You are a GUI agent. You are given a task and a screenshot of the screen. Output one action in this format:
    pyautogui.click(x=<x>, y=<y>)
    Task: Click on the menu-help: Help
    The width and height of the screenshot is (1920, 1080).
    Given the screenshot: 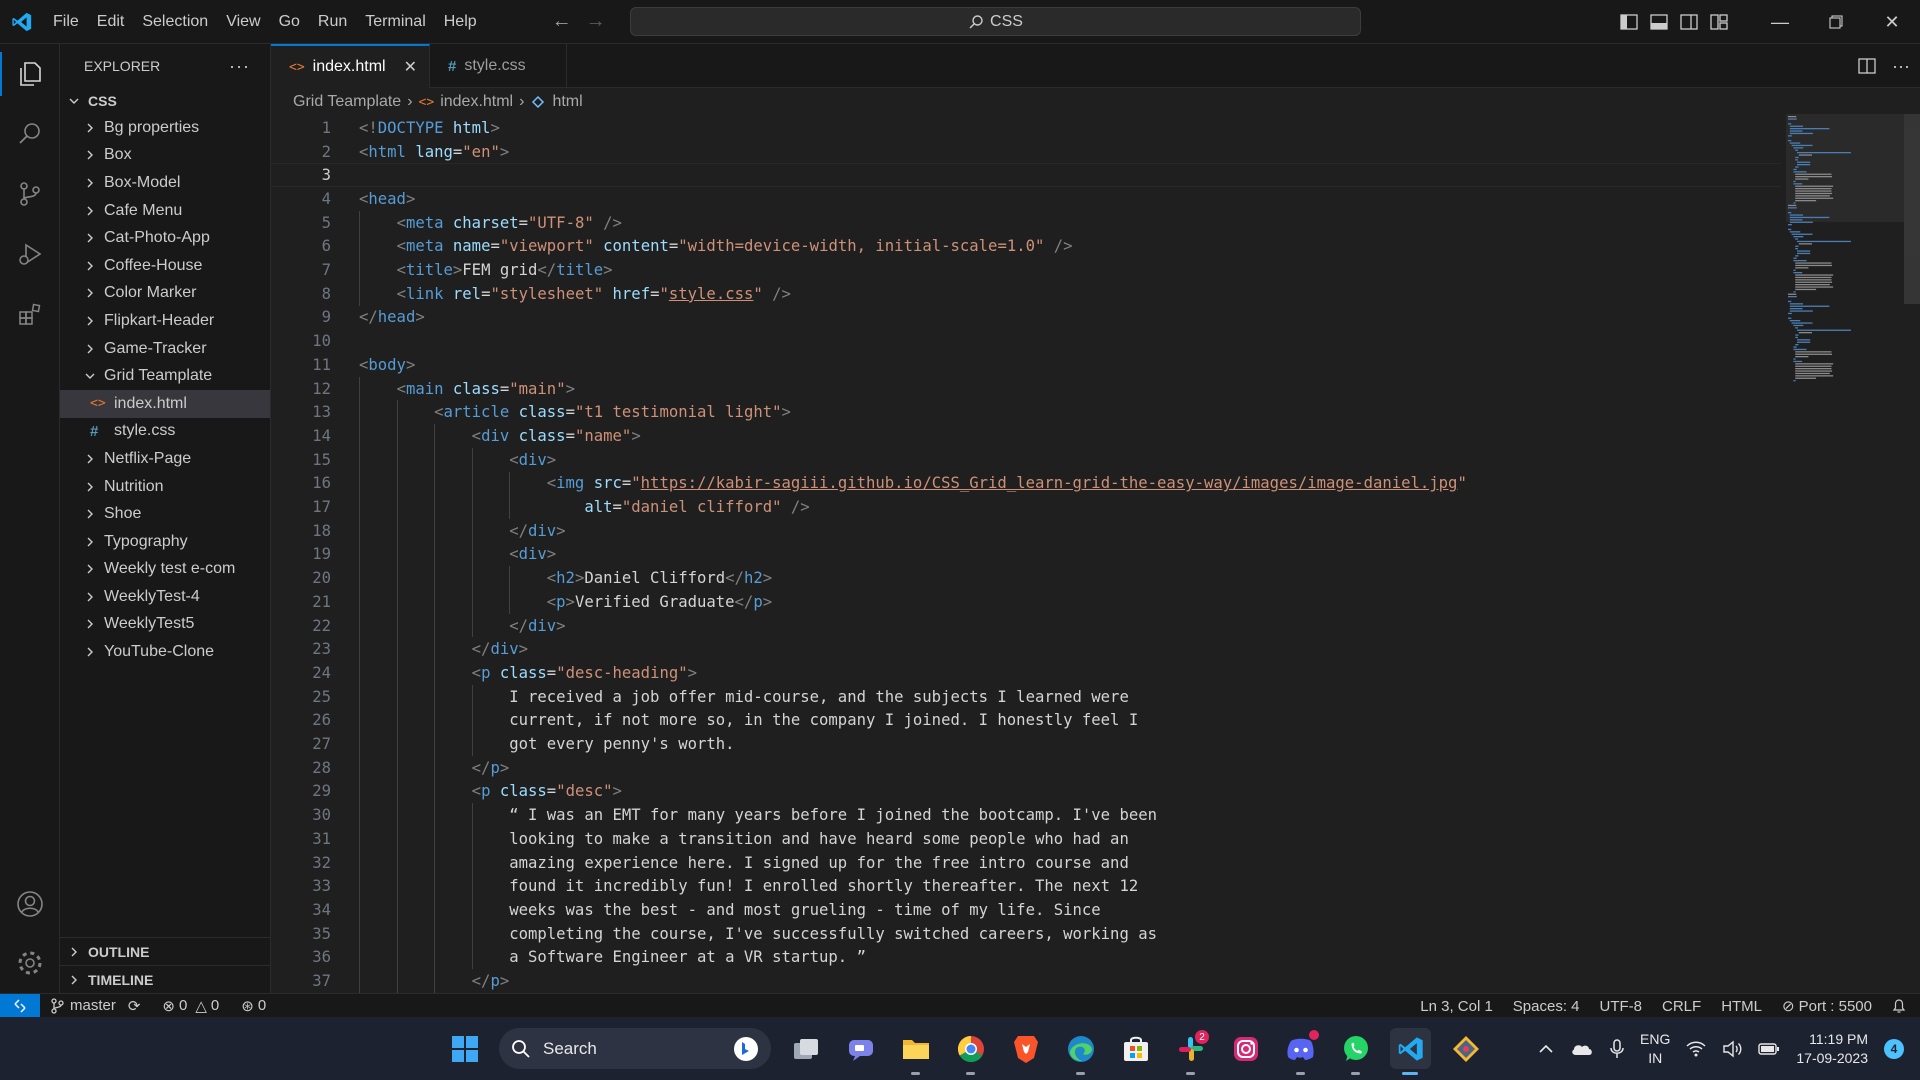 What is the action you would take?
    pyautogui.click(x=460, y=22)
    